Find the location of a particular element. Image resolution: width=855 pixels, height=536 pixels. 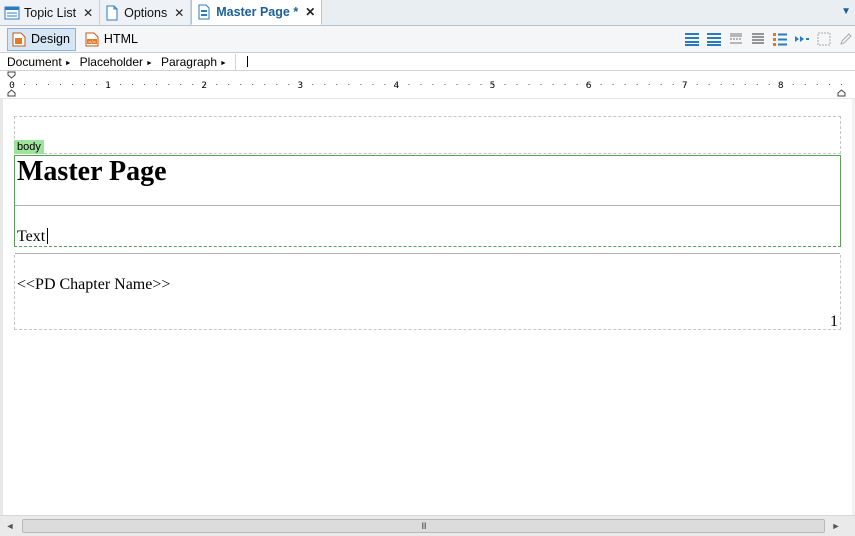

mode-toolbar: Design </> HTML is located at coordinates (427, 39).